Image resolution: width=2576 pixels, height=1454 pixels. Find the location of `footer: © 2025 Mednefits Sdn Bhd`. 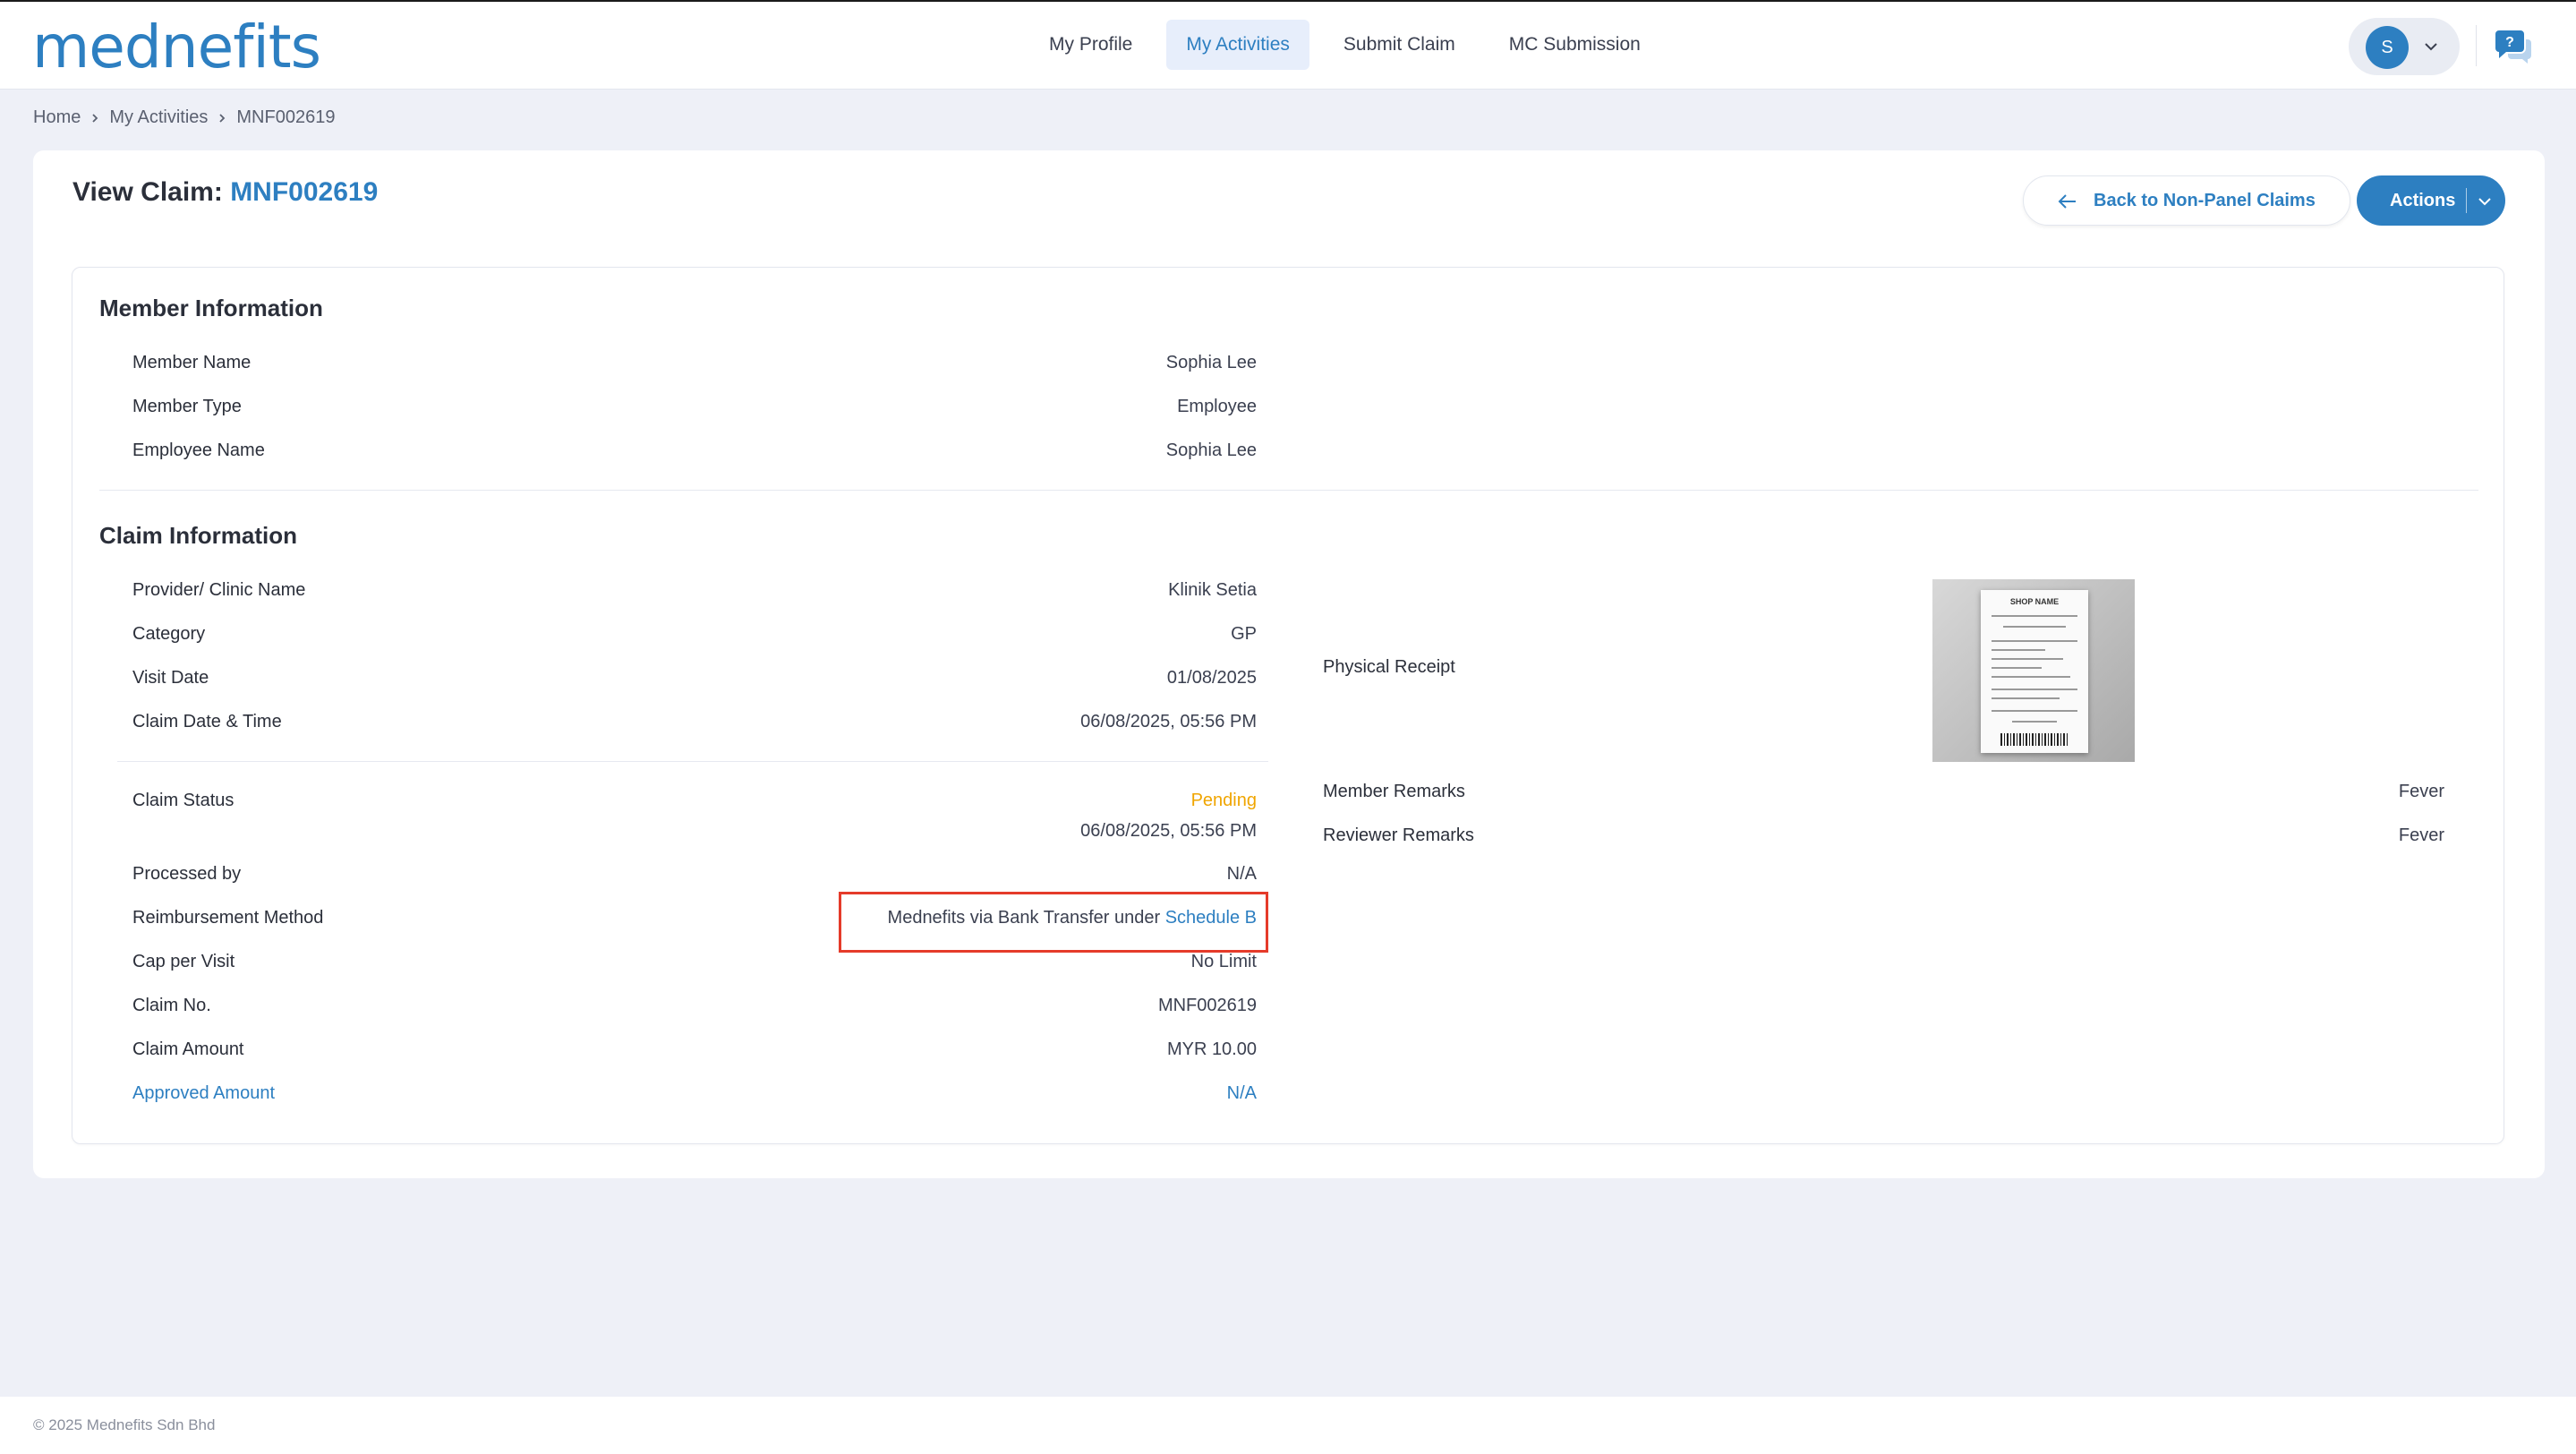

footer: © 2025 Mednefits Sdn Bhd is located at coordinates (1288, 1425).